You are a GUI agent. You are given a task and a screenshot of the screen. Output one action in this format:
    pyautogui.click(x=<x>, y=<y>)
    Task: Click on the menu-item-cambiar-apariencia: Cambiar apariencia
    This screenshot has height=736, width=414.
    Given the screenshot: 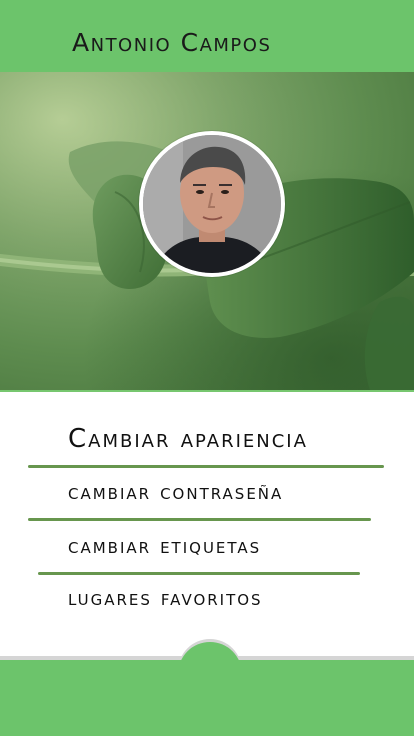 What is the action you would take?
    pyautogui.click(x=188, y=439)
    